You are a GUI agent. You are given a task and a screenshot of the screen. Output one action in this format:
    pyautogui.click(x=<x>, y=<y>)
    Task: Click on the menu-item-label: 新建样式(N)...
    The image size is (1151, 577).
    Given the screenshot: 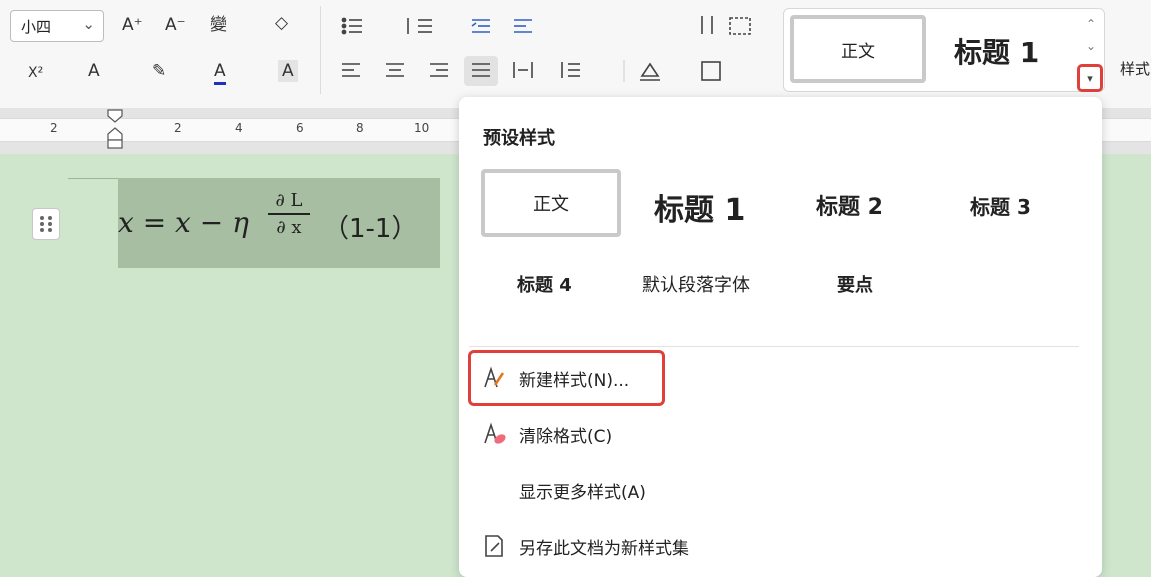 What is the action you would take?
    pyautogui.click(x=574, y=380)
    